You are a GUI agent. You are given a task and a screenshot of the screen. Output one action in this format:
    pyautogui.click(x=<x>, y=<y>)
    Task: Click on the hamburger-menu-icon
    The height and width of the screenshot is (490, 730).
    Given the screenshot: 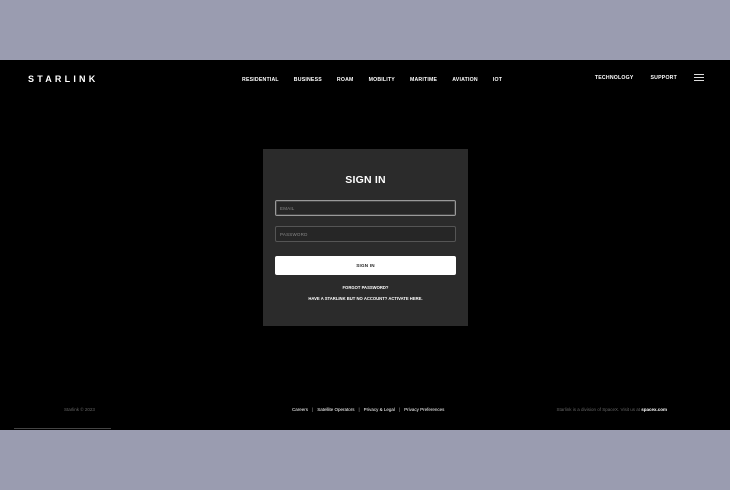 What is the action you would take?
    pyautogui.click(x=699, y=77)
    